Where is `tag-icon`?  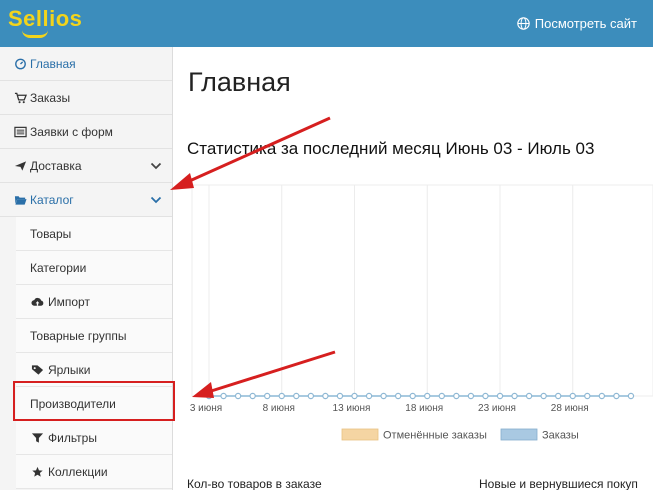
tag-icon is located at coordinates (37, 370).